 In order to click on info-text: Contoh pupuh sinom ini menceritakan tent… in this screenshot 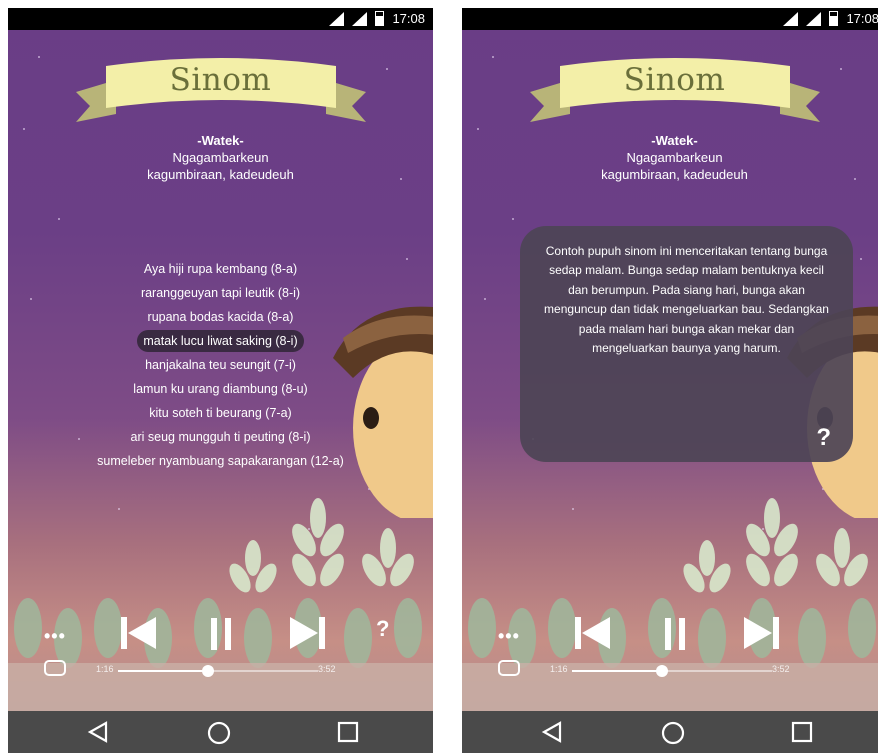, I will do `click(686, 300)`.